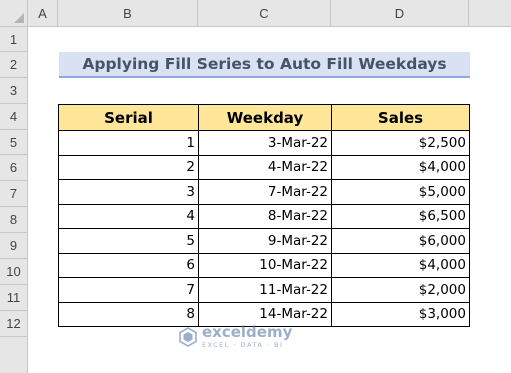  What do you see at coordinates (14, 272) in the screenshot?
I see `row-header-10: 10` at bounding box center [14, 272].